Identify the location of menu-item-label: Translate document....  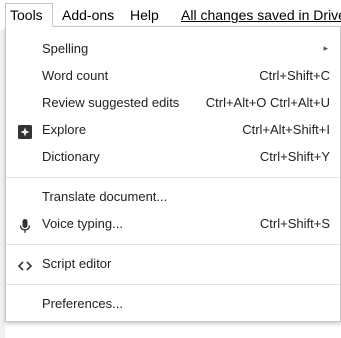
(105, 196).